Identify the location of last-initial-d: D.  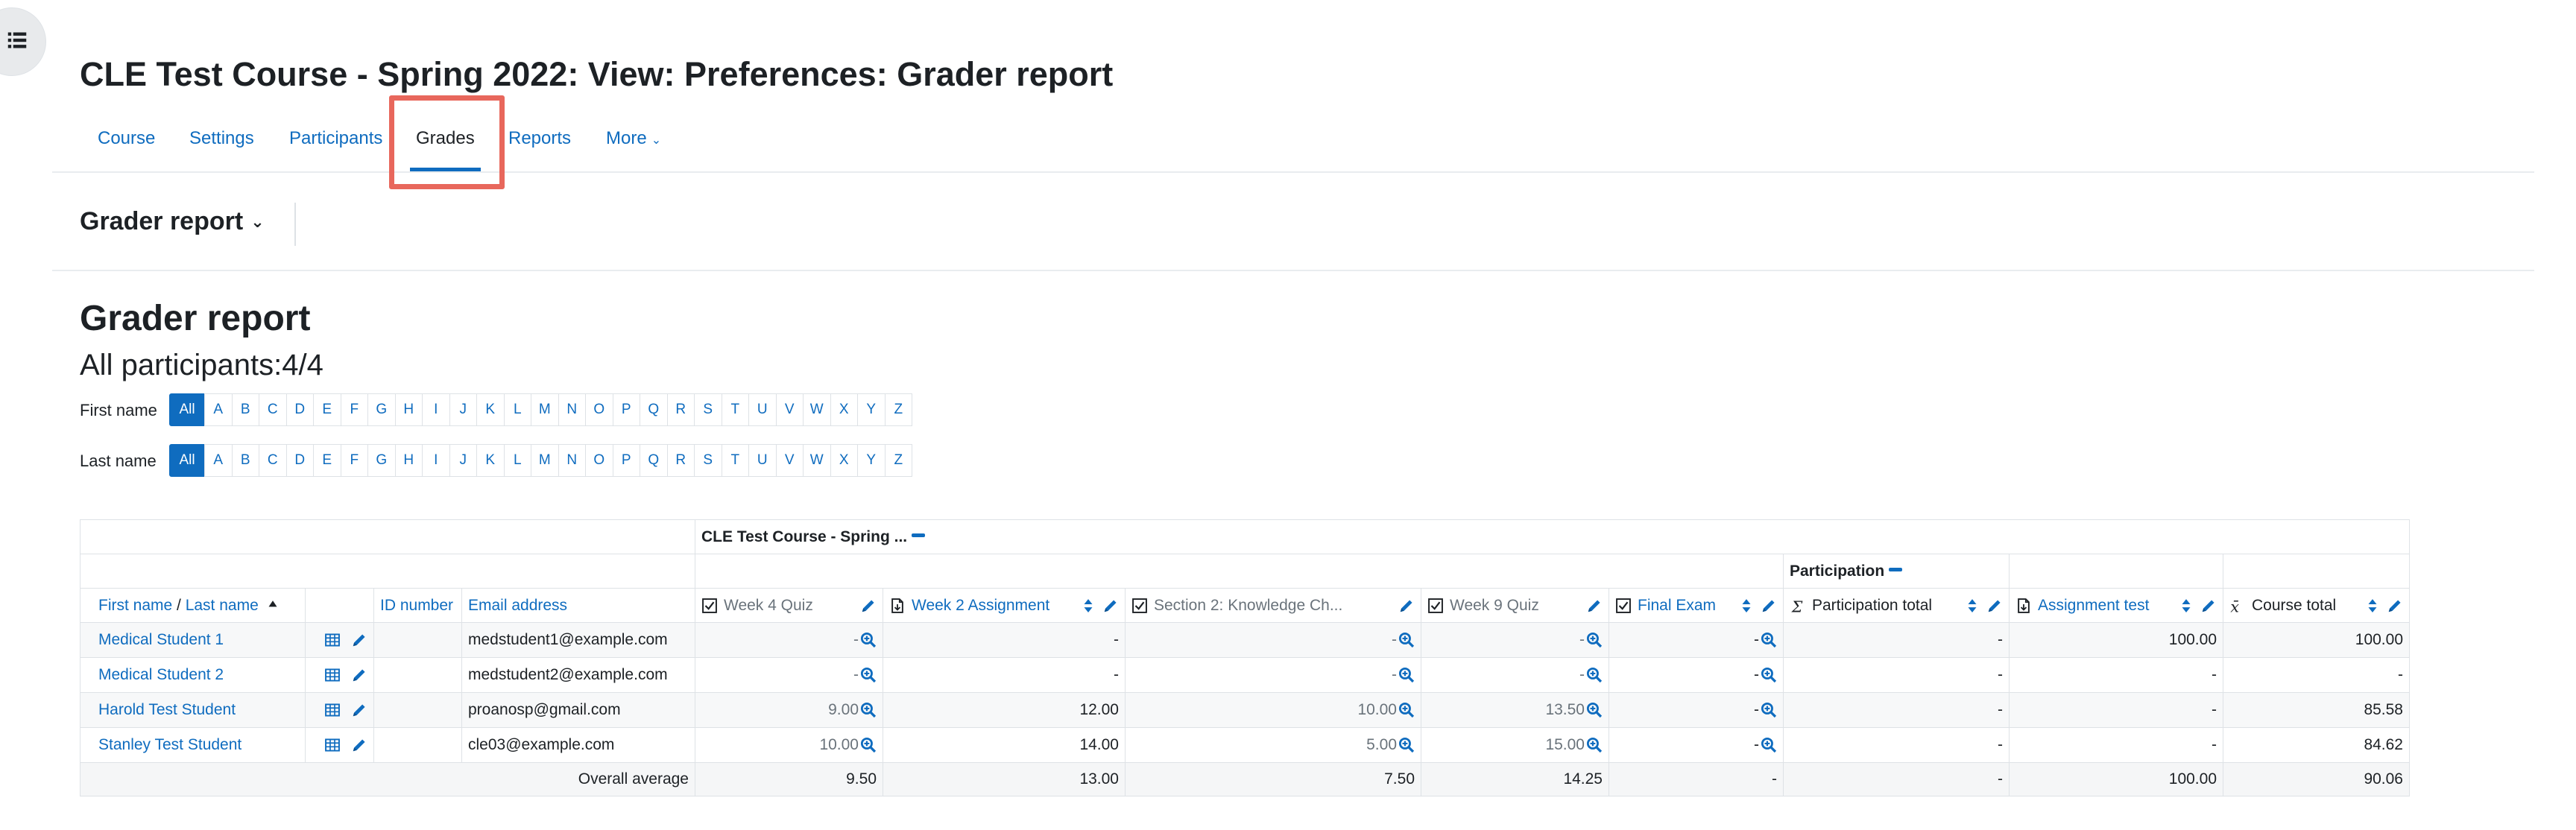
(299, 460).